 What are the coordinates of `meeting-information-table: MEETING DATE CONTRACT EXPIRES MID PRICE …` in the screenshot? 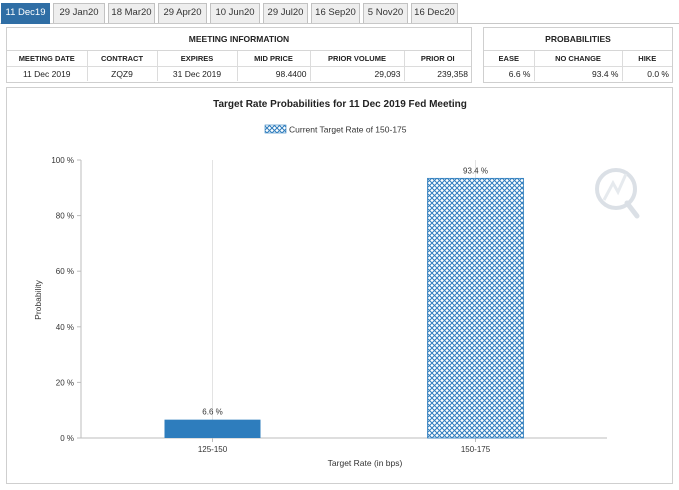 It's located at (239, 66).